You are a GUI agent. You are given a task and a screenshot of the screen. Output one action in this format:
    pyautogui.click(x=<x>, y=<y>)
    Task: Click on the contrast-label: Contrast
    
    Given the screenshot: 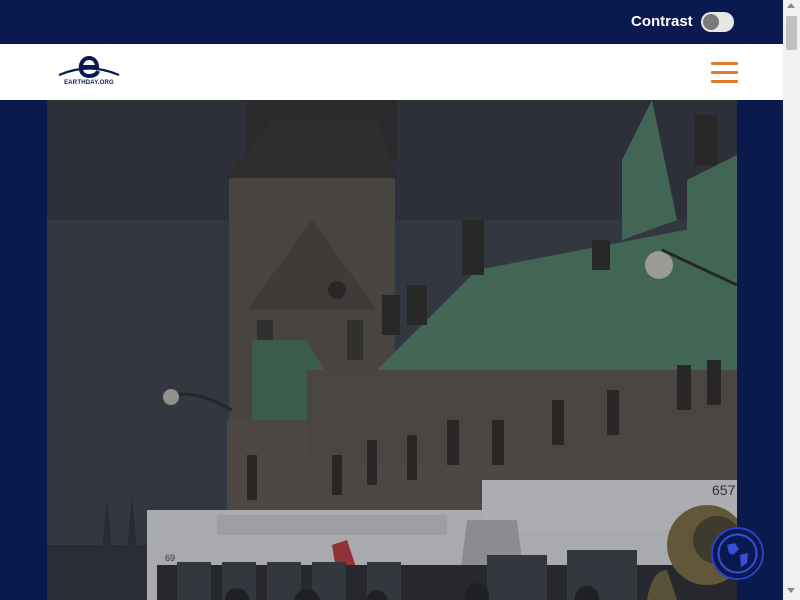 What is the action you would take?
    pyautogui.click(x=662, y=21)
    